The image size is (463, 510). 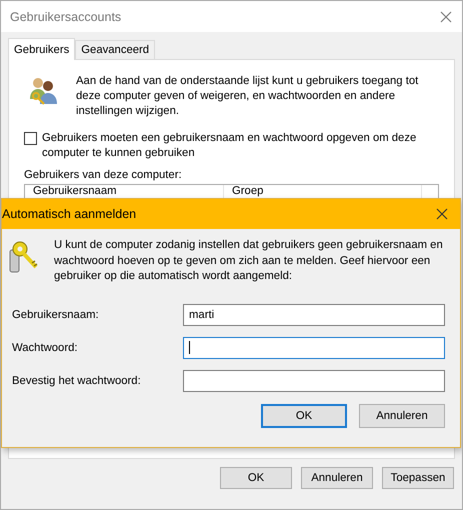 What do you see at coordinates (249, 261) in the screenshot?
I see `dialog-description: U kunt de computer zodanig instellen dat gebruikers geen gebruikersnaam en wachtwoord hoeven op te geven om zich aan te melden. Geef hiervoor een gebruiker op die automatisch wordt aangemeld:` at bounding box center [249, 261].